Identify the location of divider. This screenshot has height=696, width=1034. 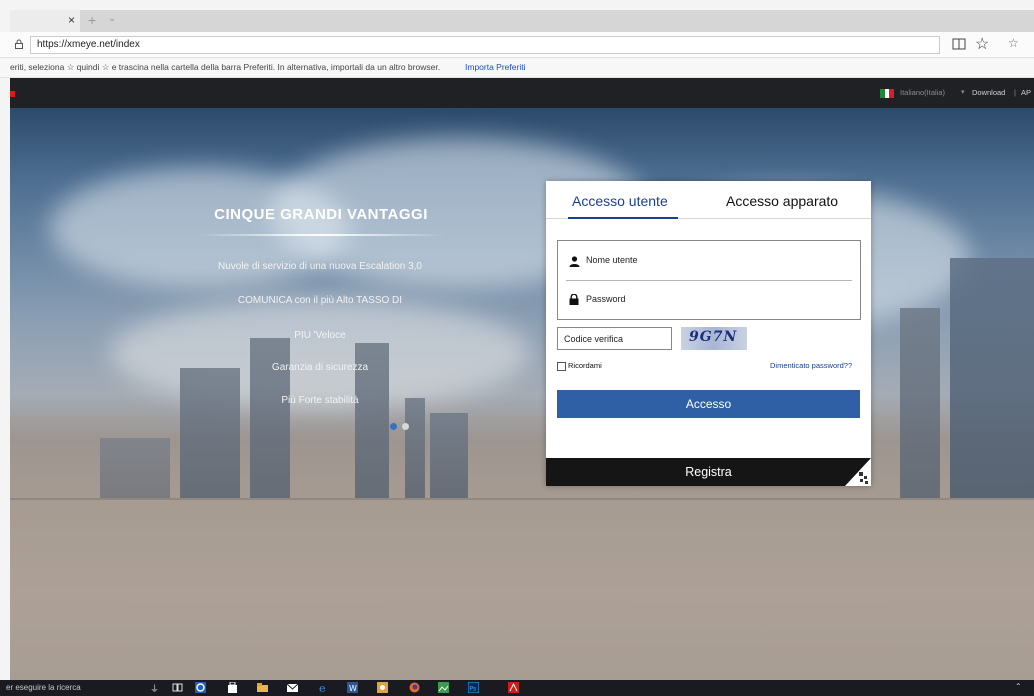
(709, 280).